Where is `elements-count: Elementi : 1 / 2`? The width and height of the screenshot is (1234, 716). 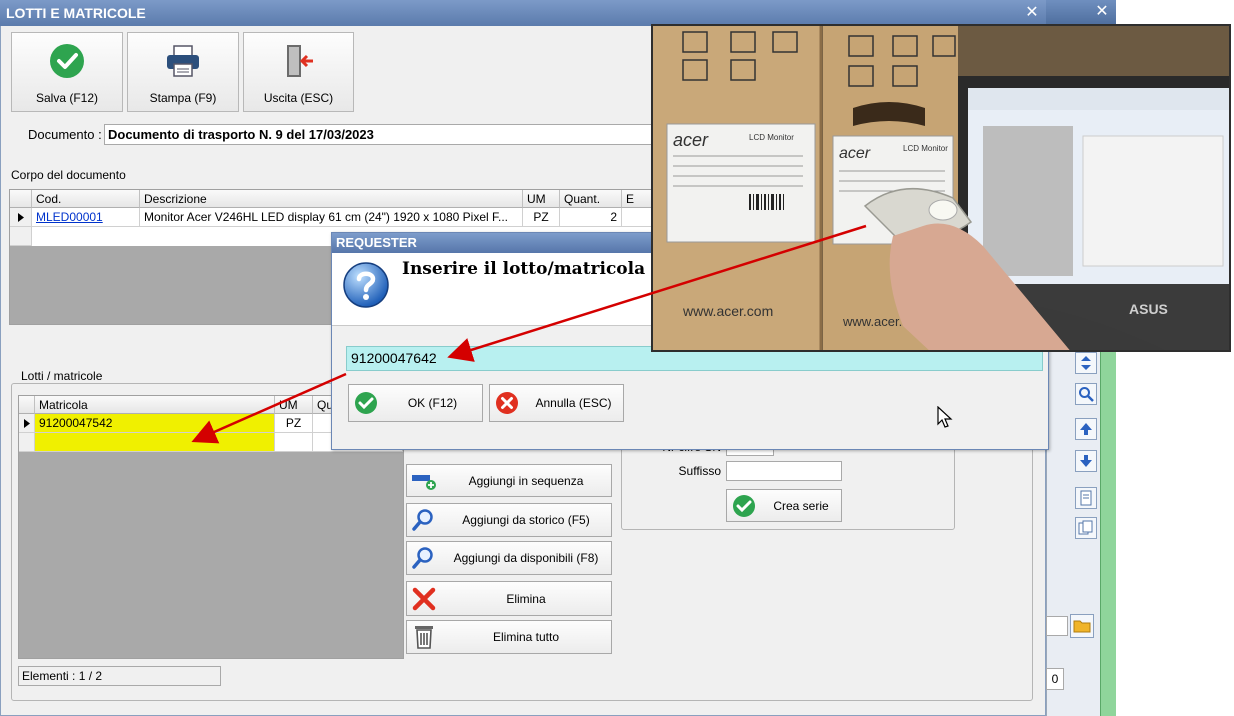 elements-count: Elementi : 1 / 2 is located at coordinates (119, 676).